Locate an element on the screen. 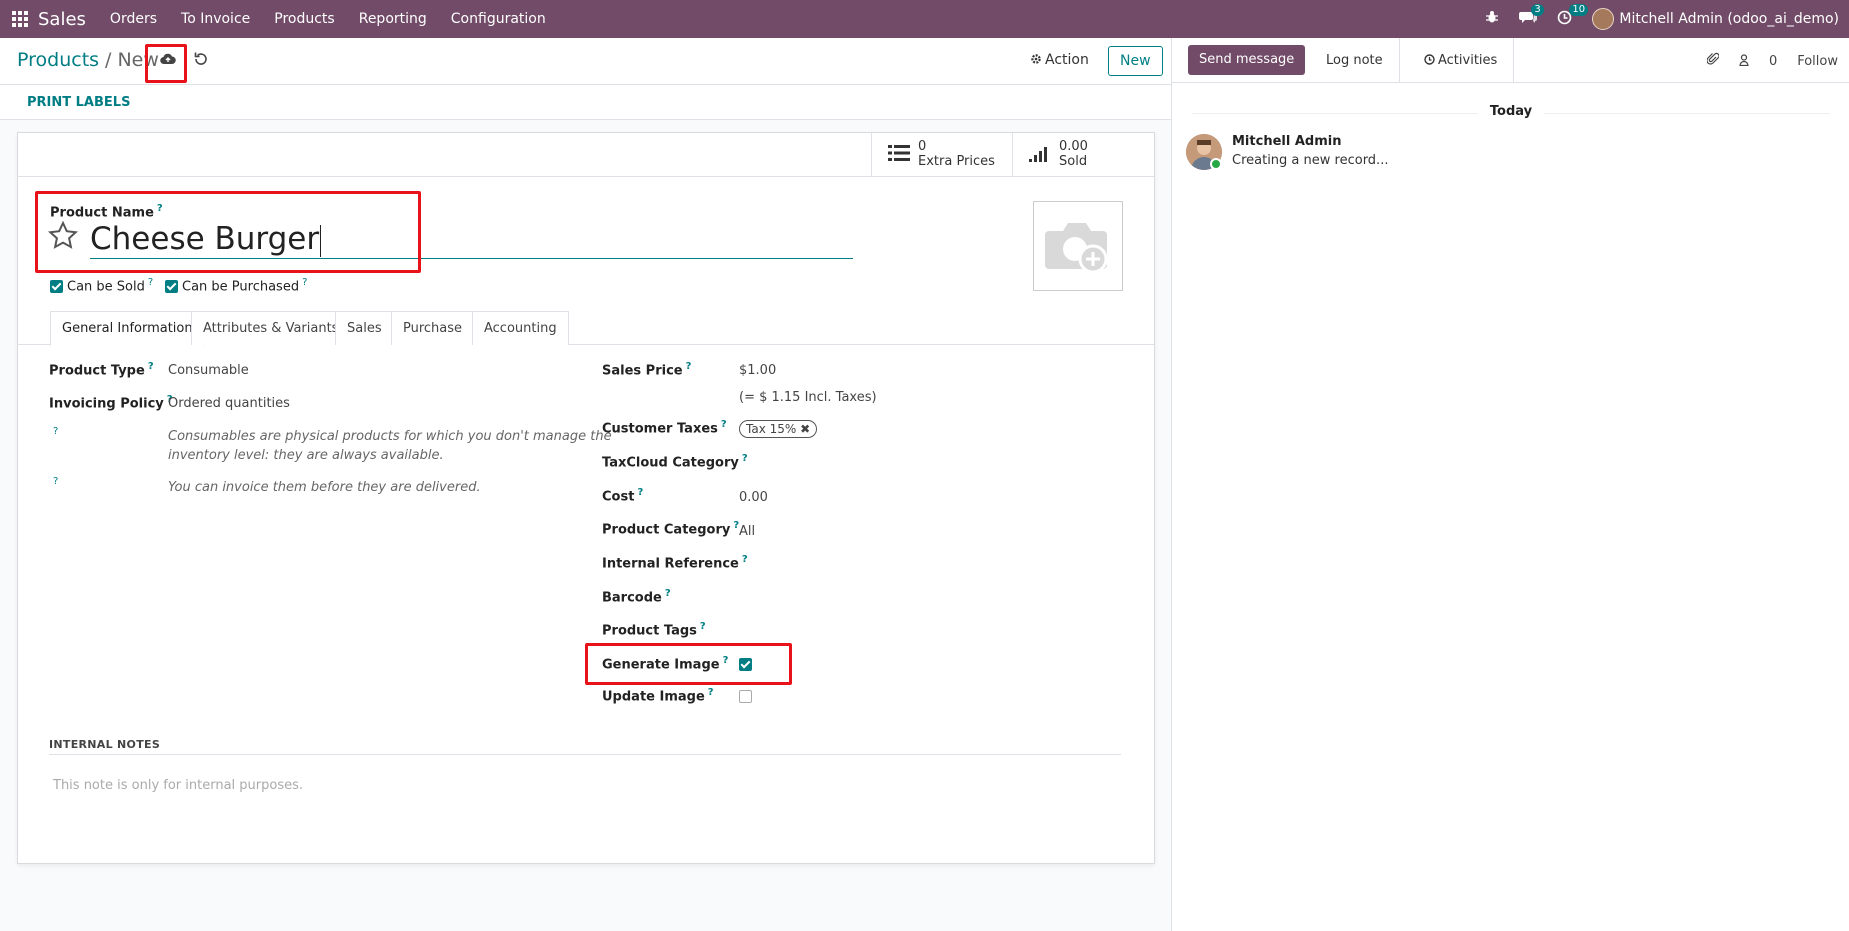  followers-button: 0 is located at coordinates (1758, 61).